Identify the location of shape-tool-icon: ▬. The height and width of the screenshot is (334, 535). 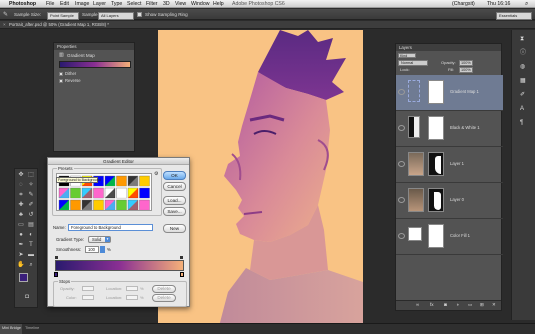
(31, 255).